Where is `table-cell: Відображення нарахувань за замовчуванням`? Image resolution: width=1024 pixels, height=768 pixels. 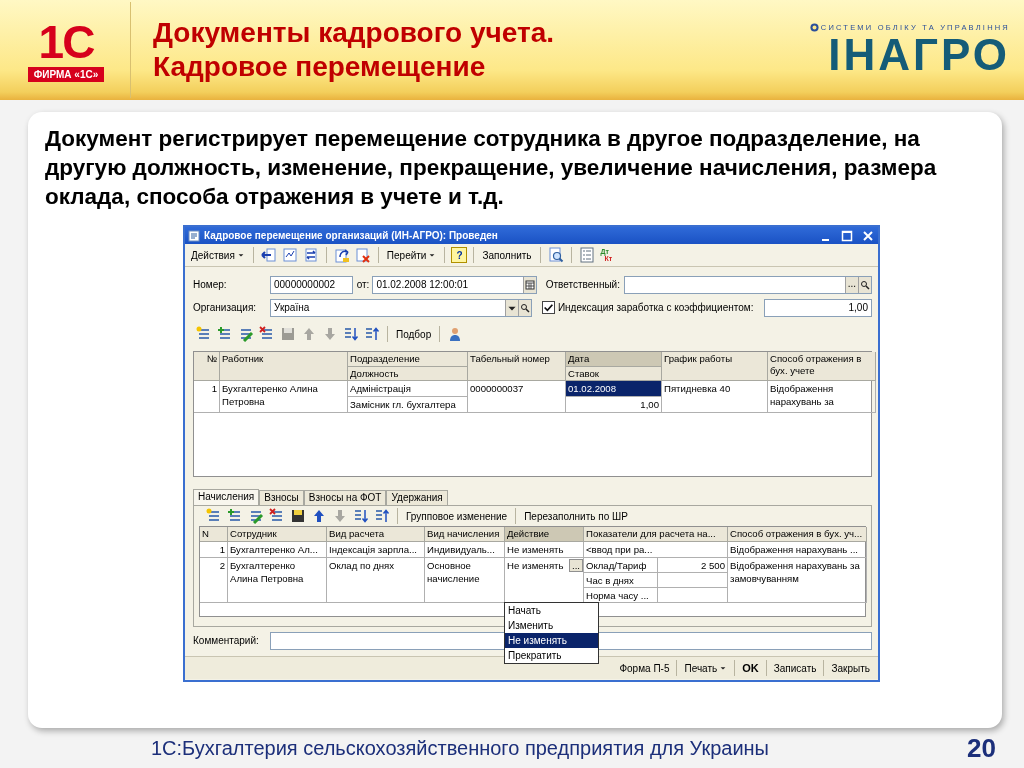
table-cell: Відображення нарахувань за замовчуванням is located at coordinates (797, 580).